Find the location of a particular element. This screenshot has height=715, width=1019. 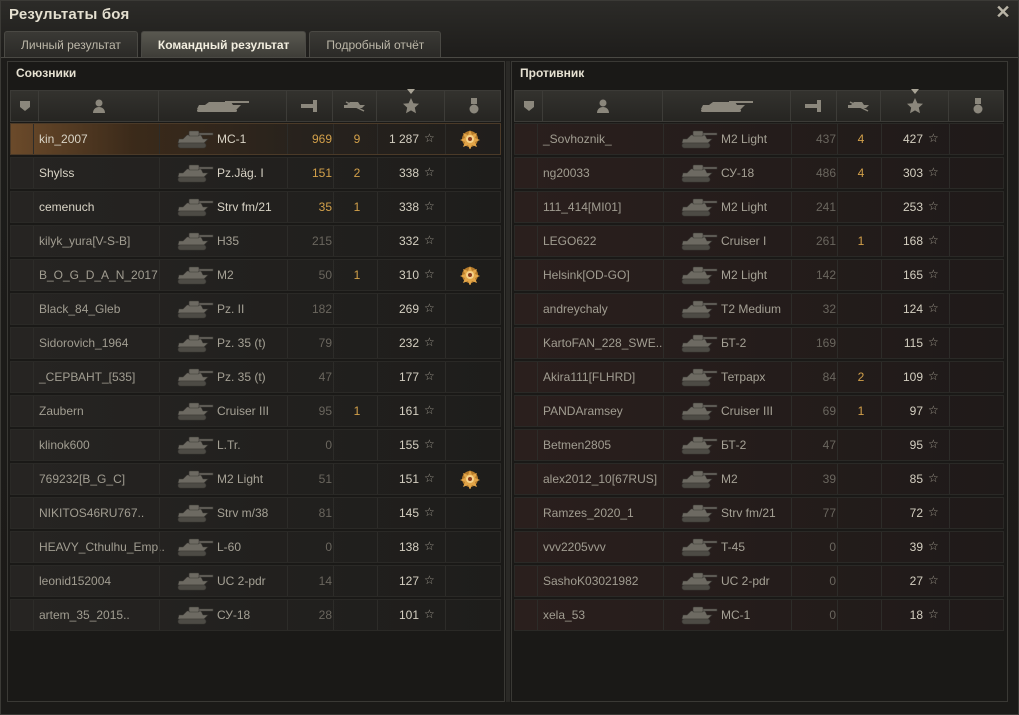

player-row: NIKITOS46RU767.. Strv m/38 81 145 ☆ is located at coordinates (255, 513).